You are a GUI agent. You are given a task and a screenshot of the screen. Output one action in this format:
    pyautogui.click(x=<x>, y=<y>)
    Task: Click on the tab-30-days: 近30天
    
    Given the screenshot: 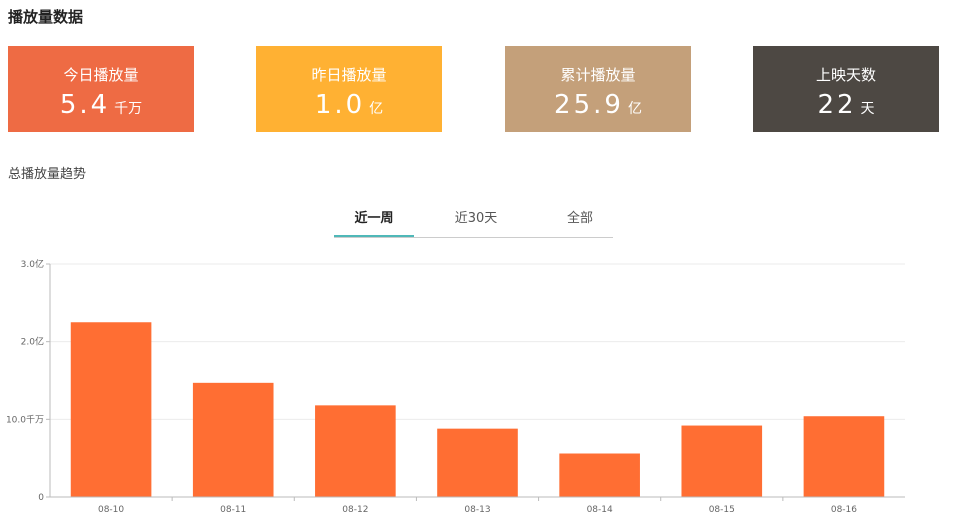 What is the action you would take?
    pyautogui.click(x=476, y=218)
    